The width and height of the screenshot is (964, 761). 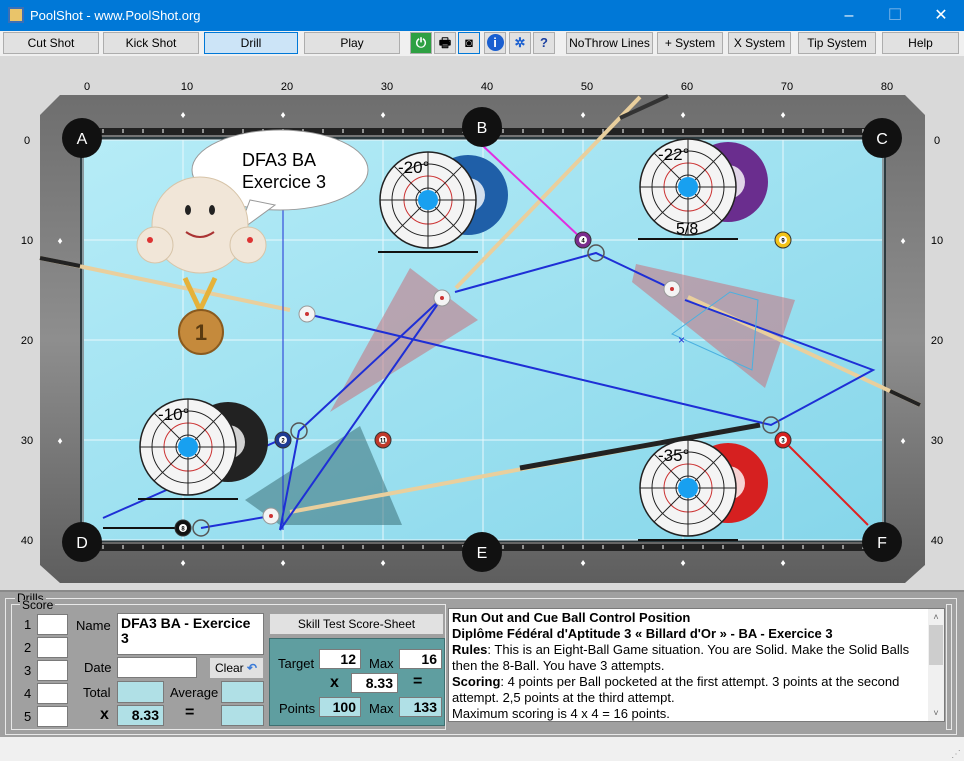 I want to click on resize-grip-icon: ⋰, so click(x=956, y=754).